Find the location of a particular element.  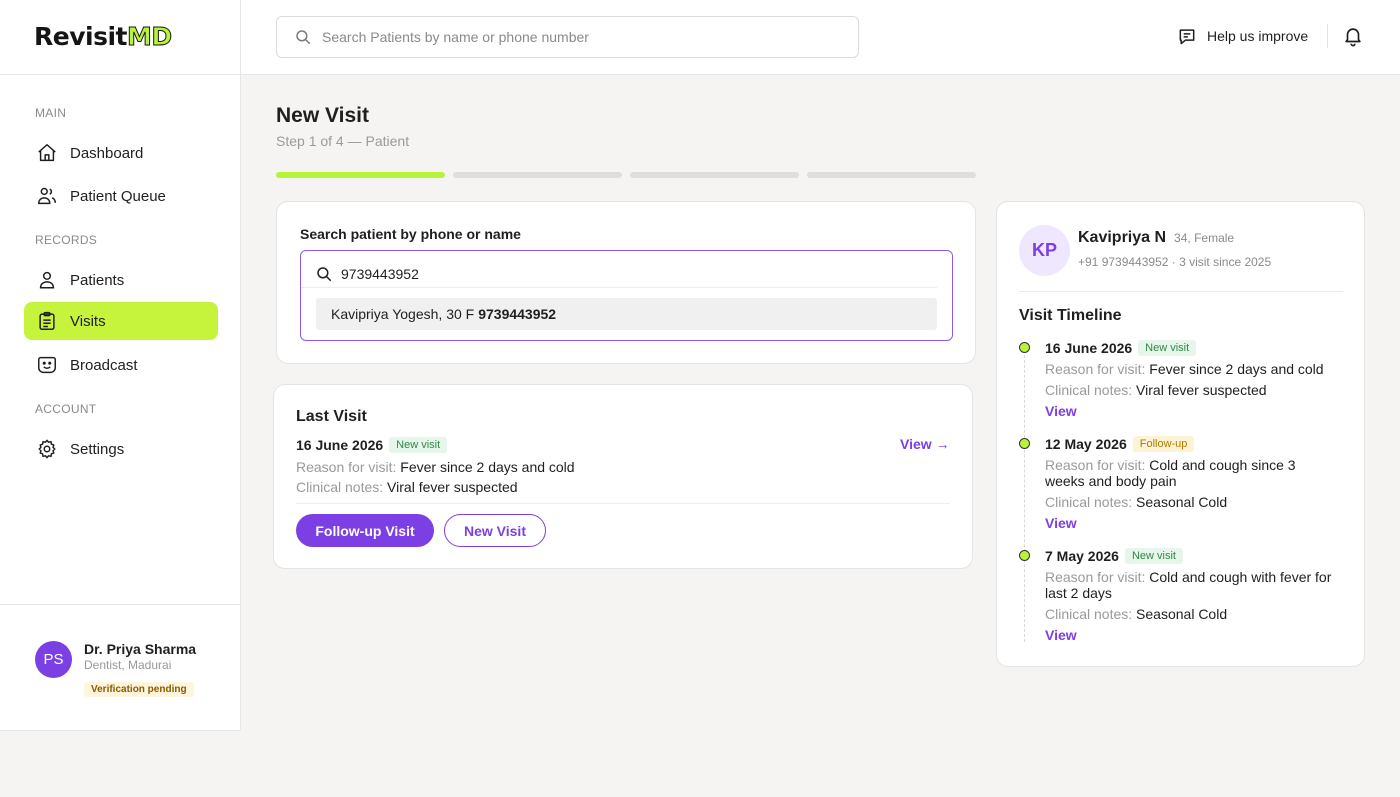

sidebar-item-label: Patient Queue is located at coordinates (118, 196).